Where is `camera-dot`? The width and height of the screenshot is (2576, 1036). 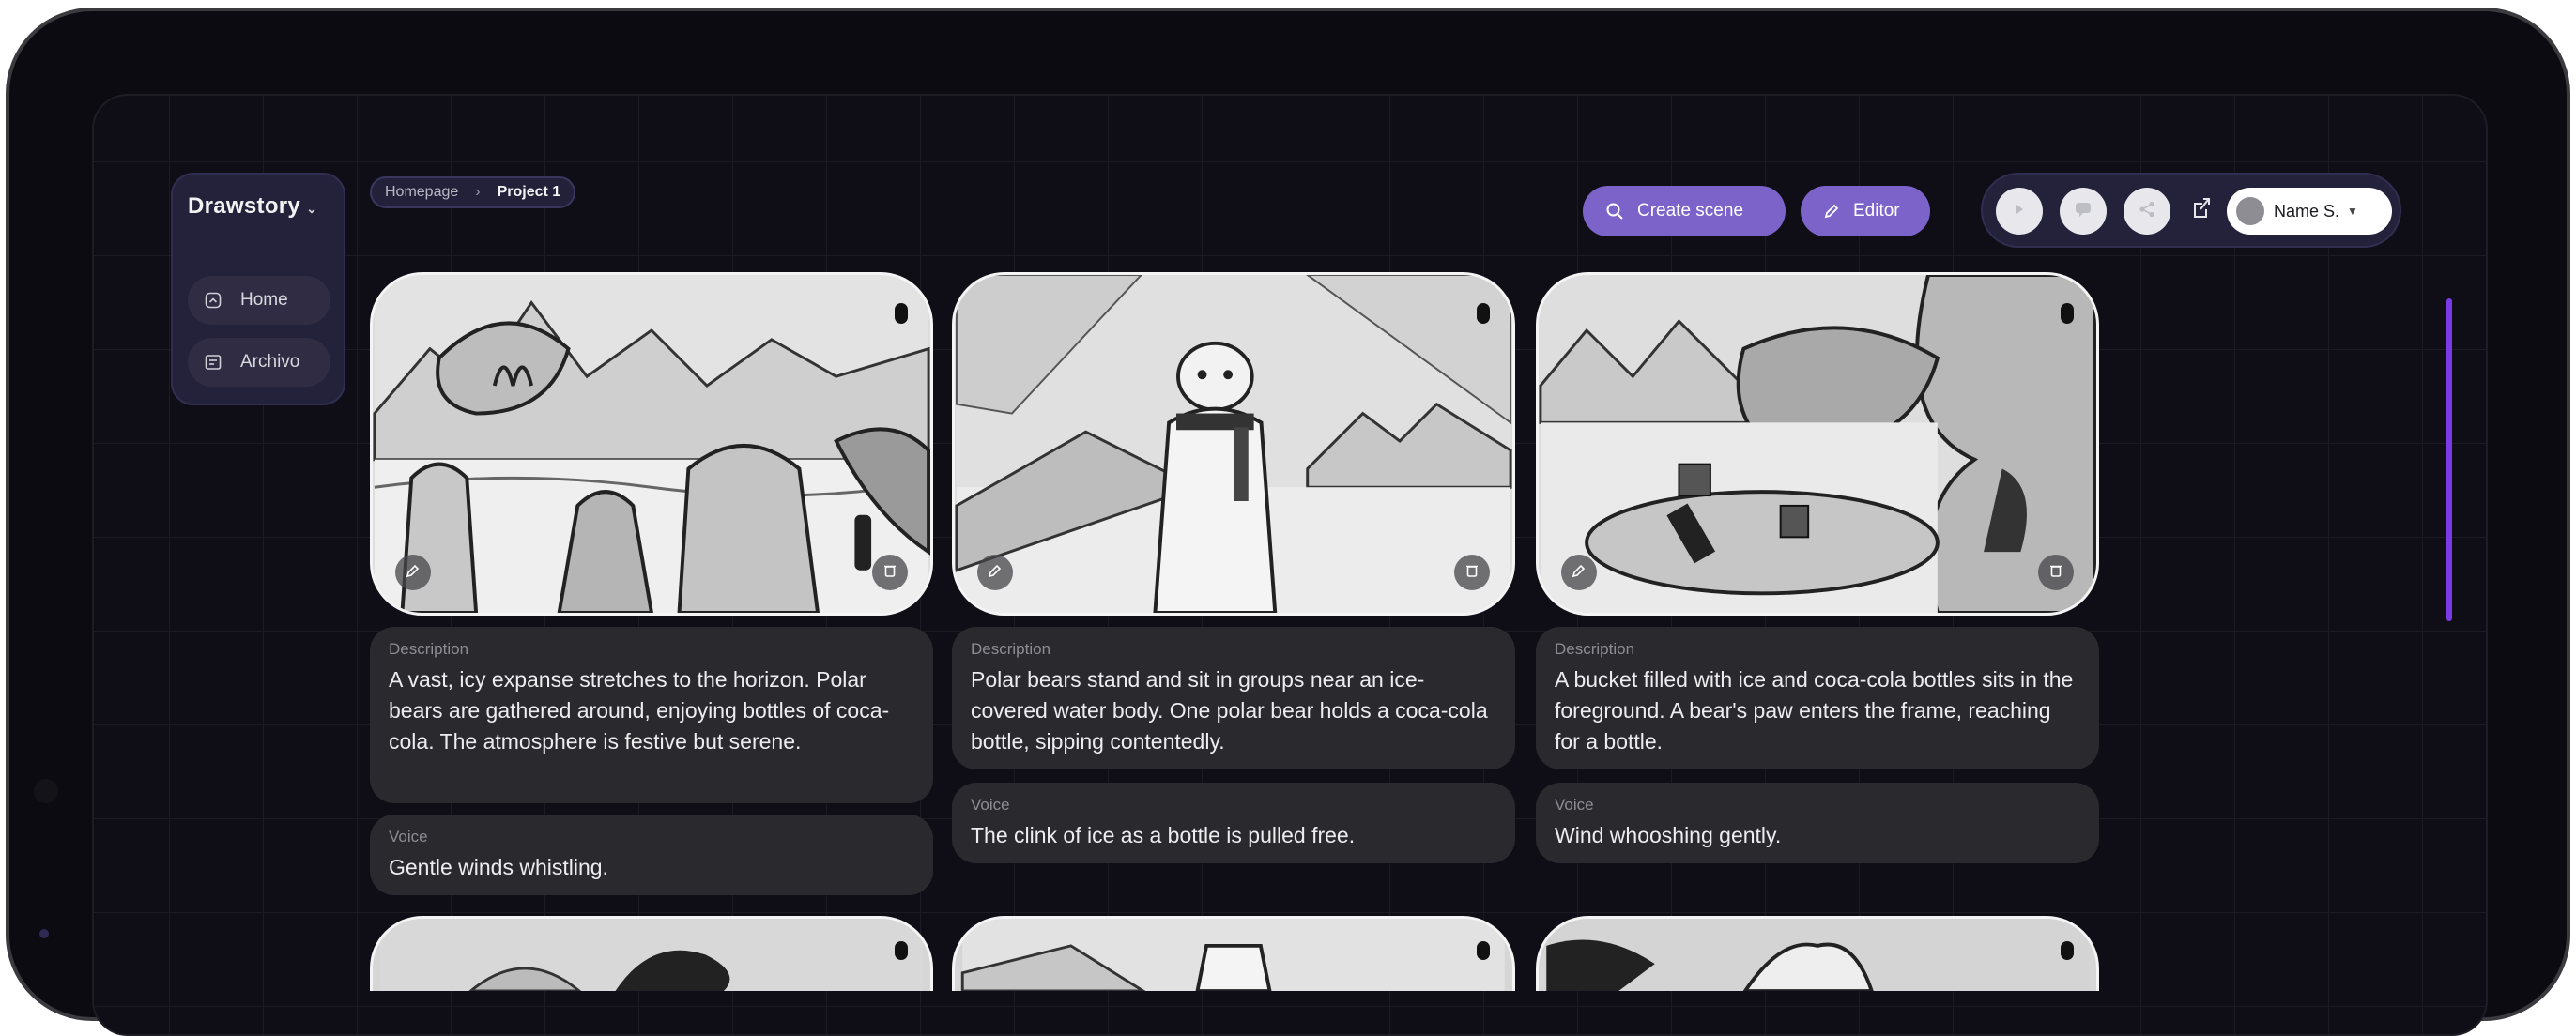 camera-dot is located at coordinates (46, 791).